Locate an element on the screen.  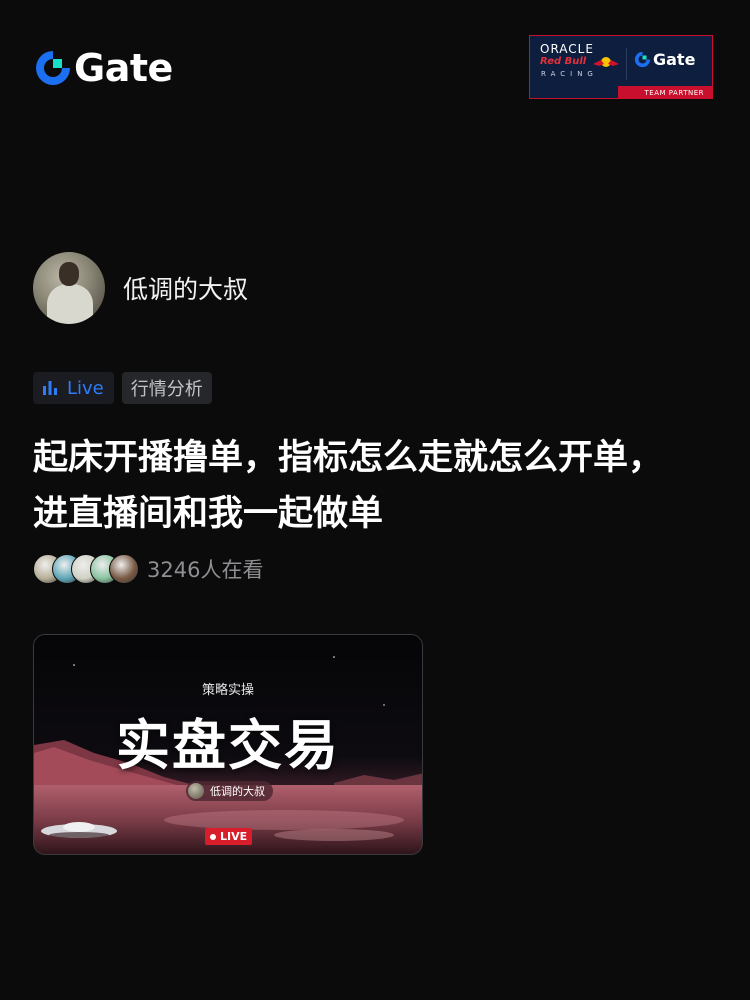
live-tag: Live is located at coordinates (73, 388).